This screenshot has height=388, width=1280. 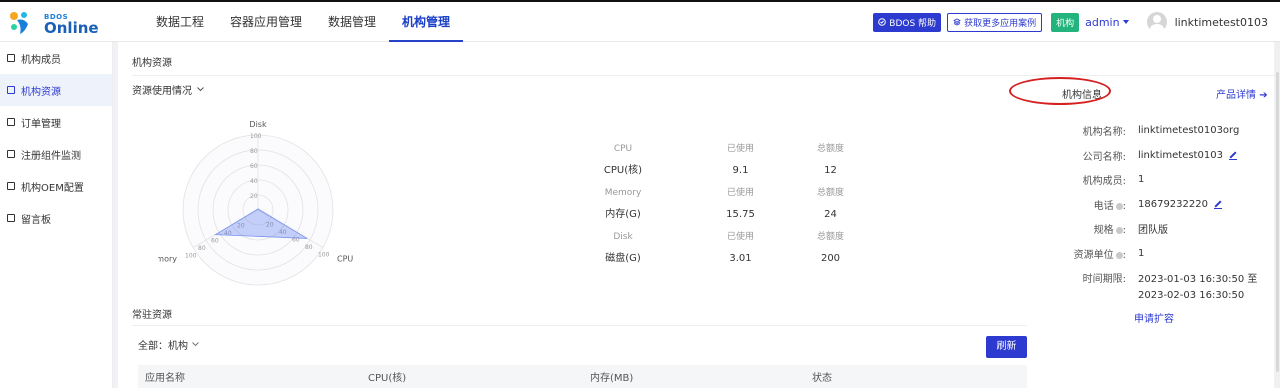 I want to click on members-row: 机构成员: 1, so click(x=1103, y=179).